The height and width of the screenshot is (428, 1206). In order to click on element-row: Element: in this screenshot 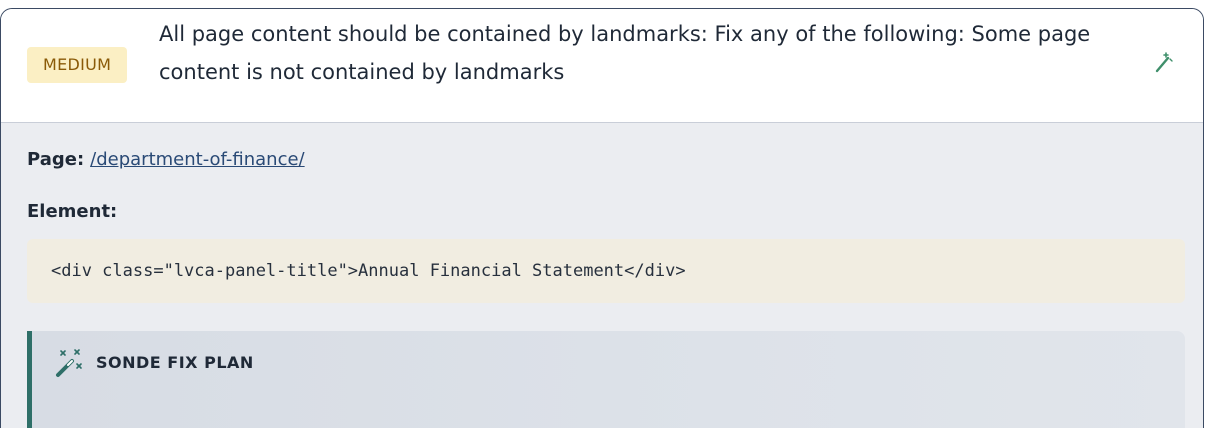, I will do `click(72, 211)`.